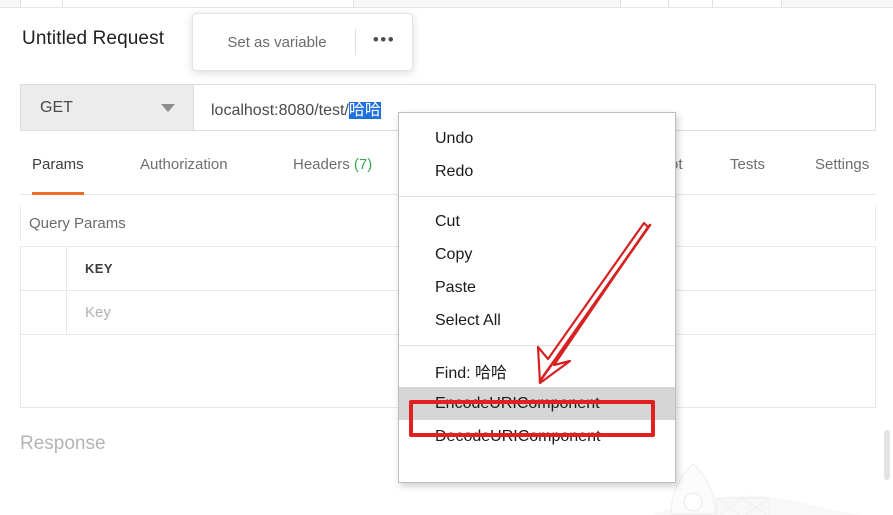 The height and width of the screenshot is (515, 893). What do you see at coordinates (58, 175) in the screenshot?
I see `tab-params: Params` at bounding box center [58, 175].